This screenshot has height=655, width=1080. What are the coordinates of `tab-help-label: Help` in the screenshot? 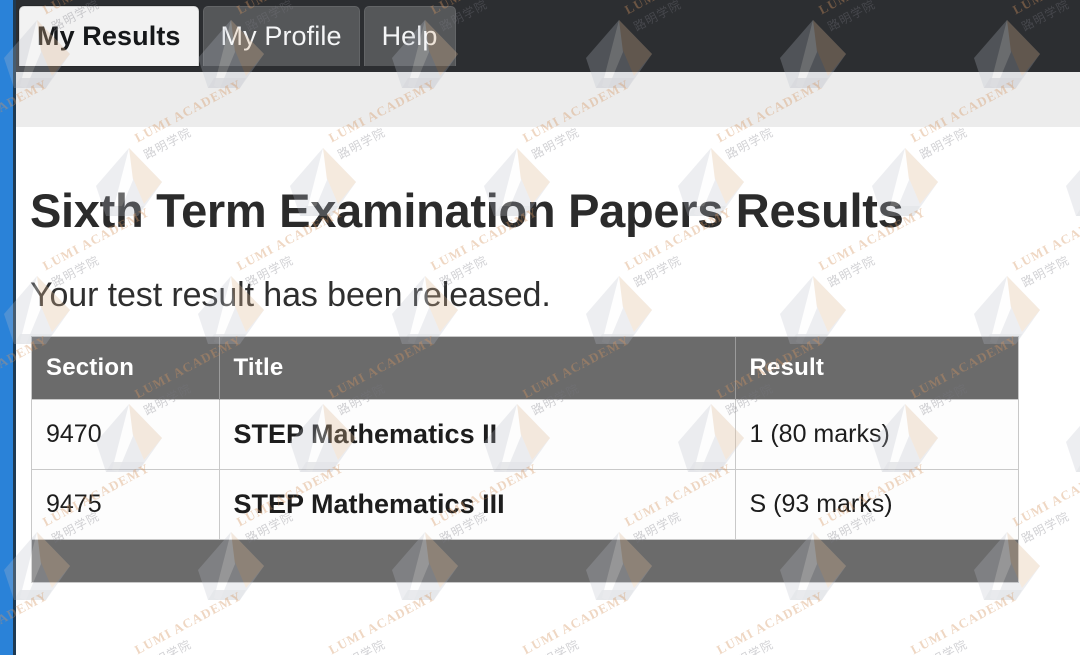 It's located at (409, 36).